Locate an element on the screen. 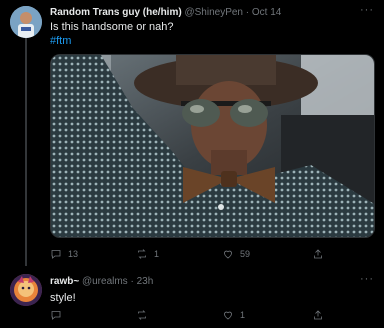 The image size is (384, 328). author-name: Random Trans guy (he/him) is located at coordinates (116, 12).